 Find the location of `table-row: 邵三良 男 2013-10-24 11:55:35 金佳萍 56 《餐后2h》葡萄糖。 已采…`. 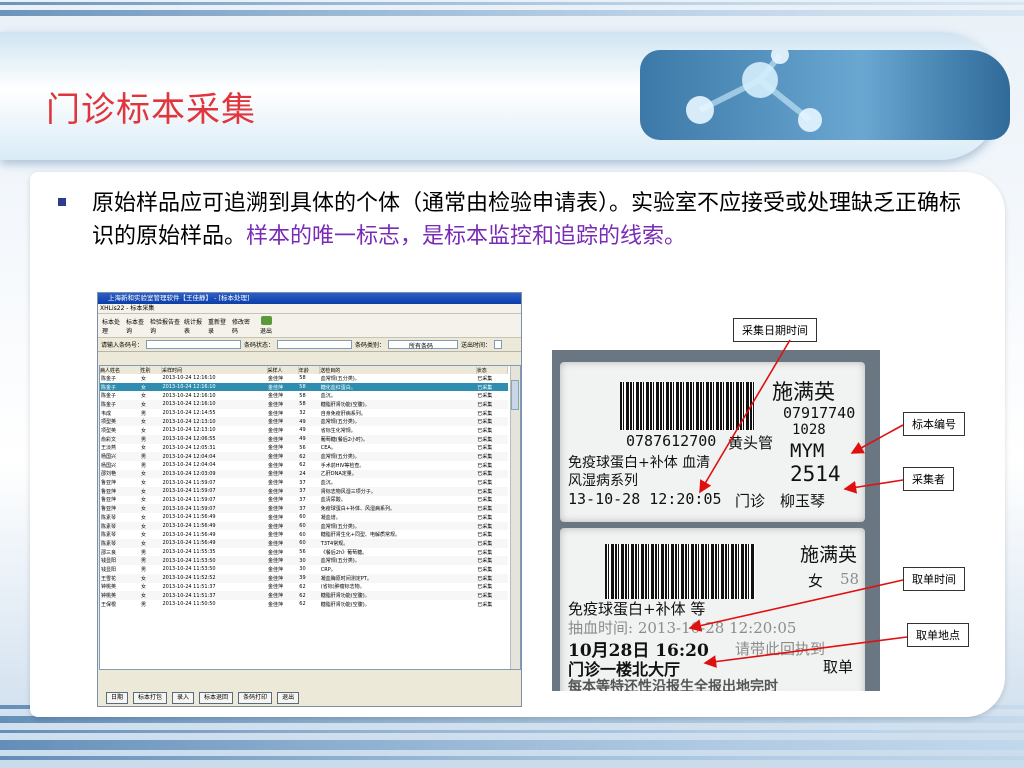

table-row: 邵三良 男 2013-10-24 11:55:35 金佳萍 56 《餐后2h》葡萄糖。 已采… is located at coordinates (304, 552).